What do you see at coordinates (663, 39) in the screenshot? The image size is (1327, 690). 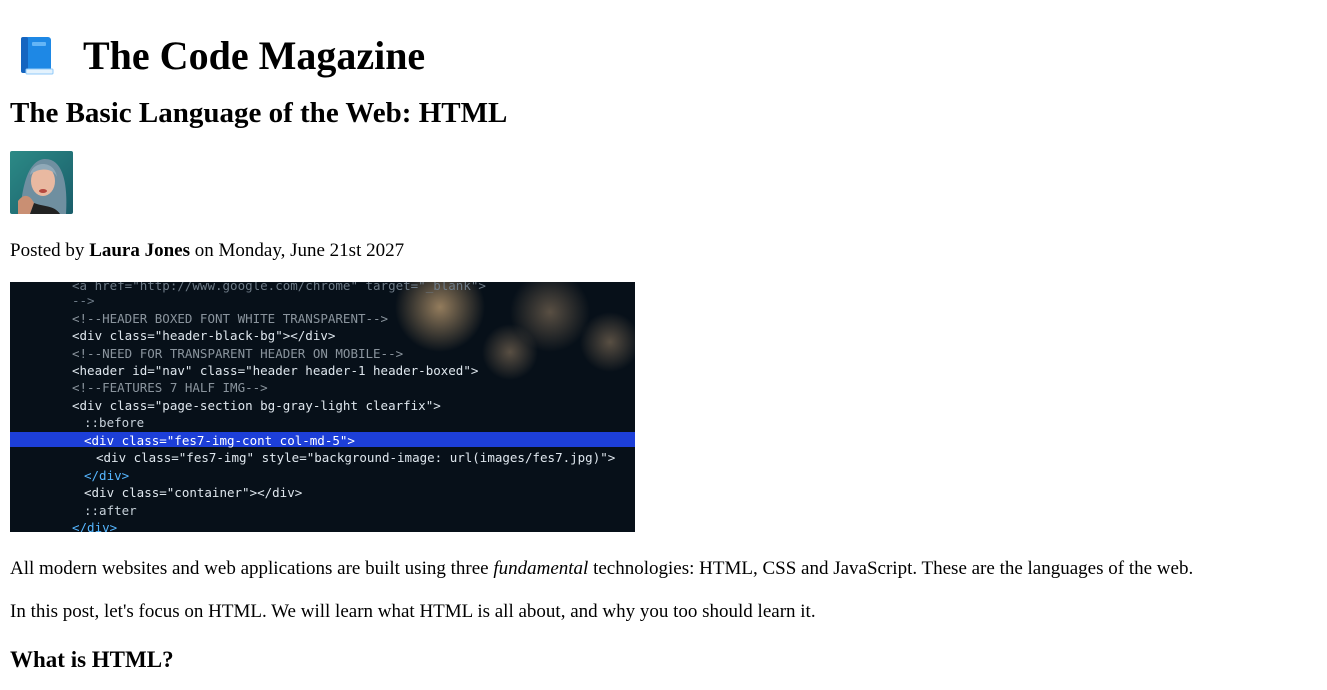 I see `site-header: The Code Magazine` at bounding box center [663, 39].